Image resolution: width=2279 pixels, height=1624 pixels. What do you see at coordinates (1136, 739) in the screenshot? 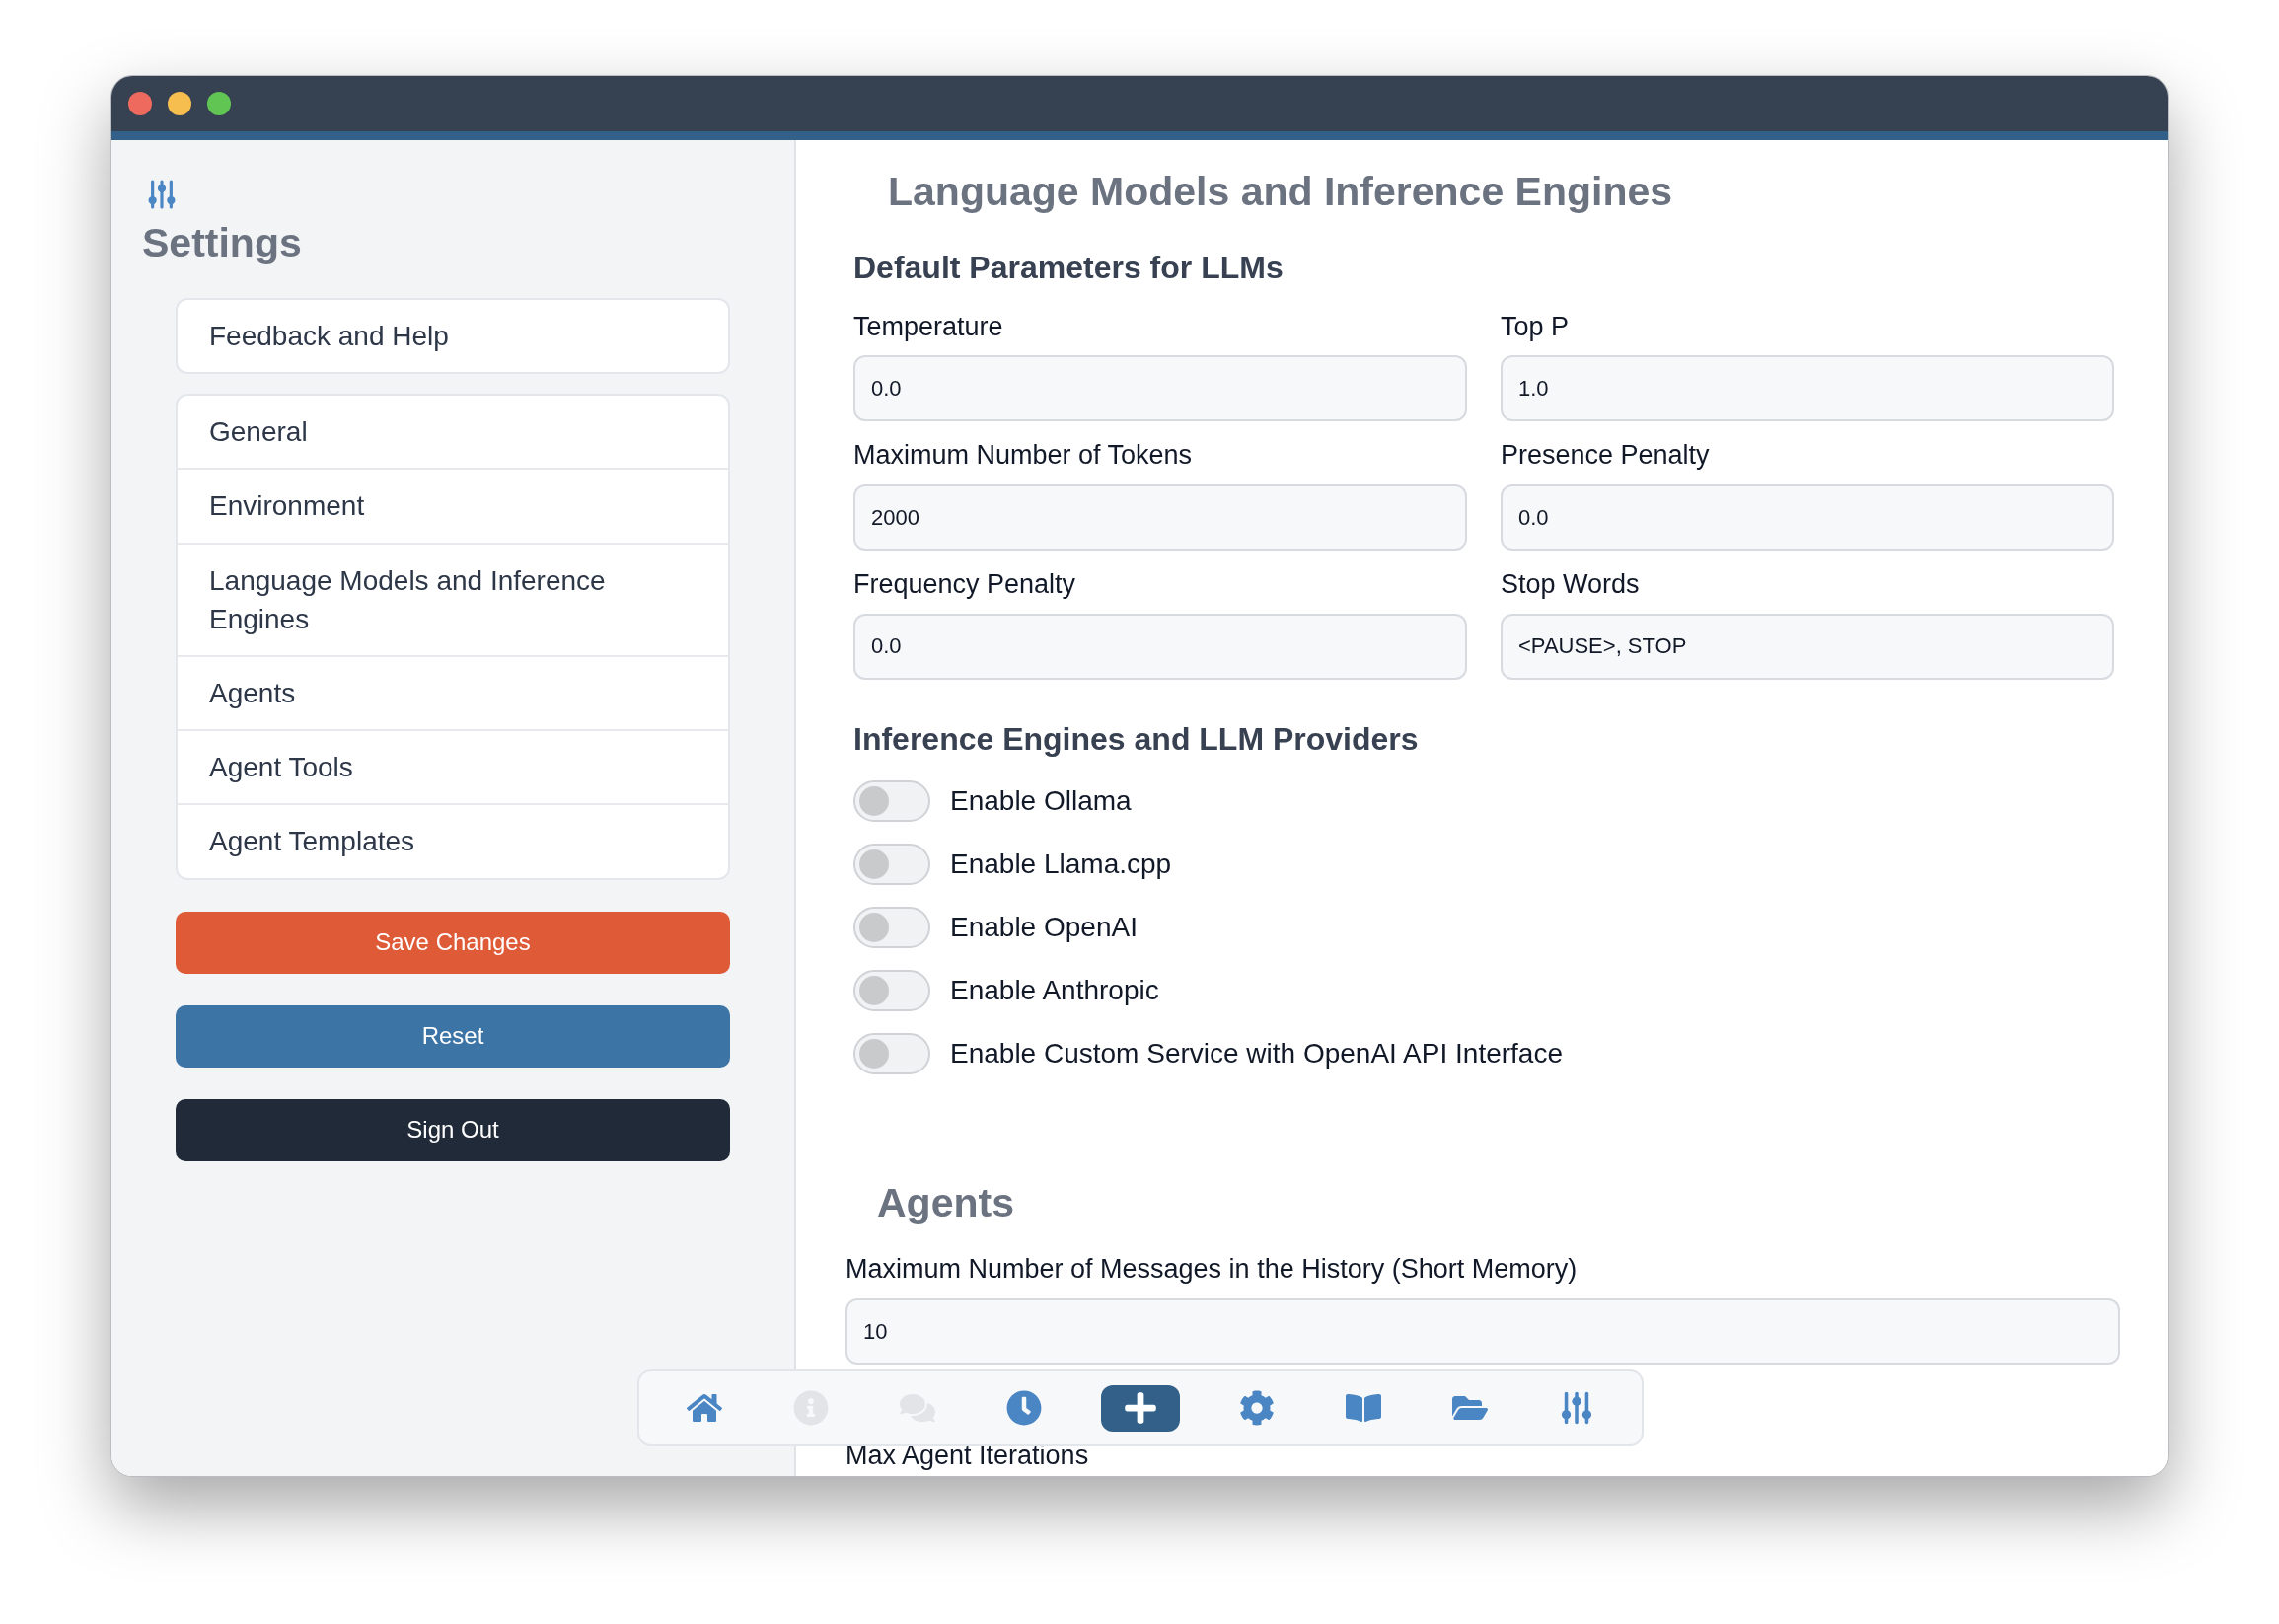
I see `section-heading: Inference Engines and LLM Providers` at bounding box center [1136, 739].